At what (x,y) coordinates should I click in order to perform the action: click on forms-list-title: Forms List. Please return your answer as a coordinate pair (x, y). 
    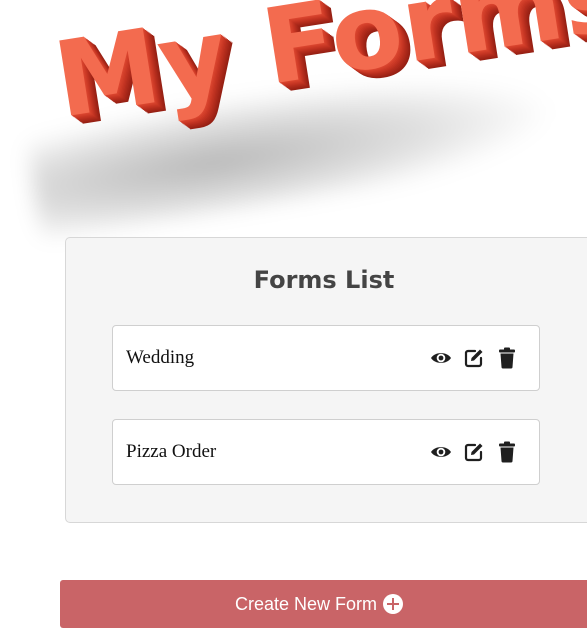
    Looking at the image, I should click on (324, 280).